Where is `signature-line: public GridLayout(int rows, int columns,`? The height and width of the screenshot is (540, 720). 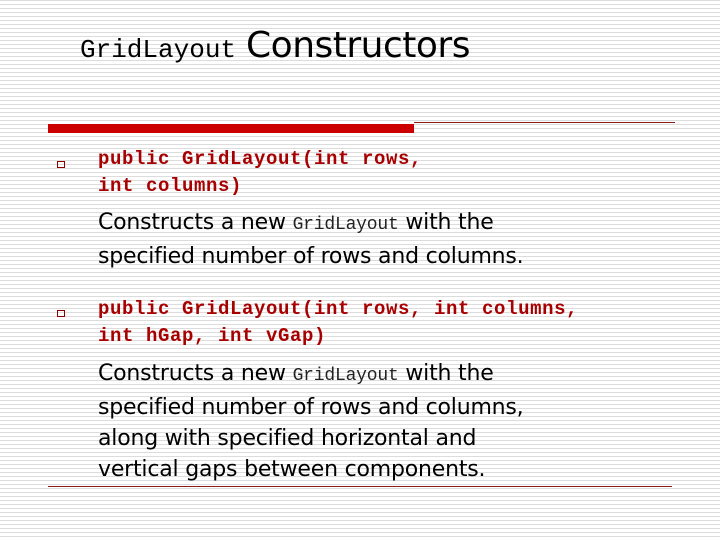 signature-line: public GridLayout(int rows, int columns, is located at coordinates (338, 309).